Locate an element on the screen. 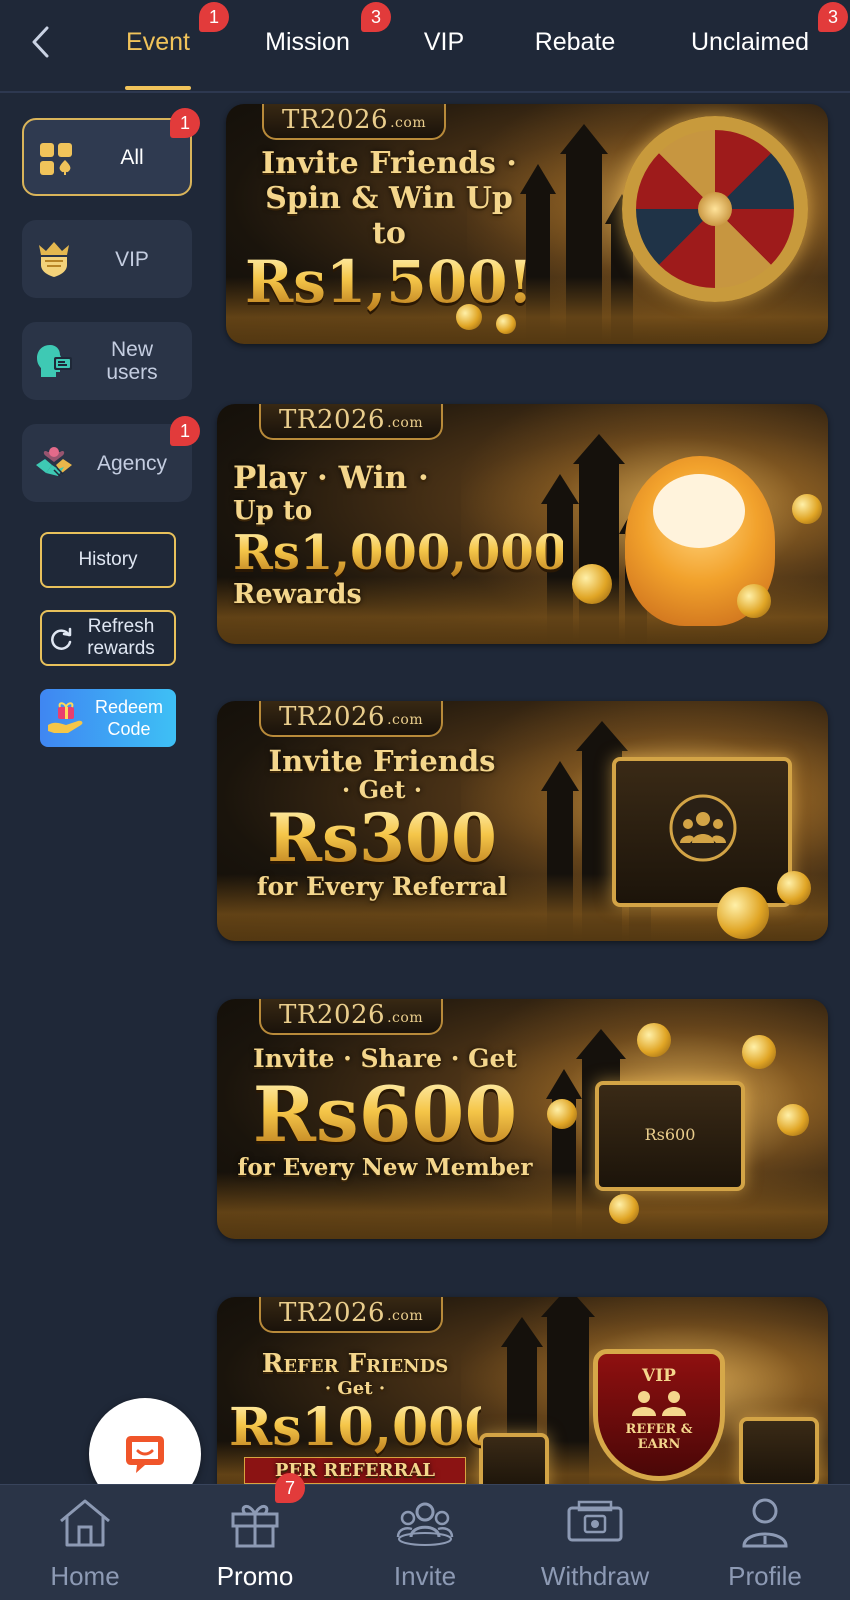  treasure-chest-image: Rs600 is located at coordinates (670, 1136).